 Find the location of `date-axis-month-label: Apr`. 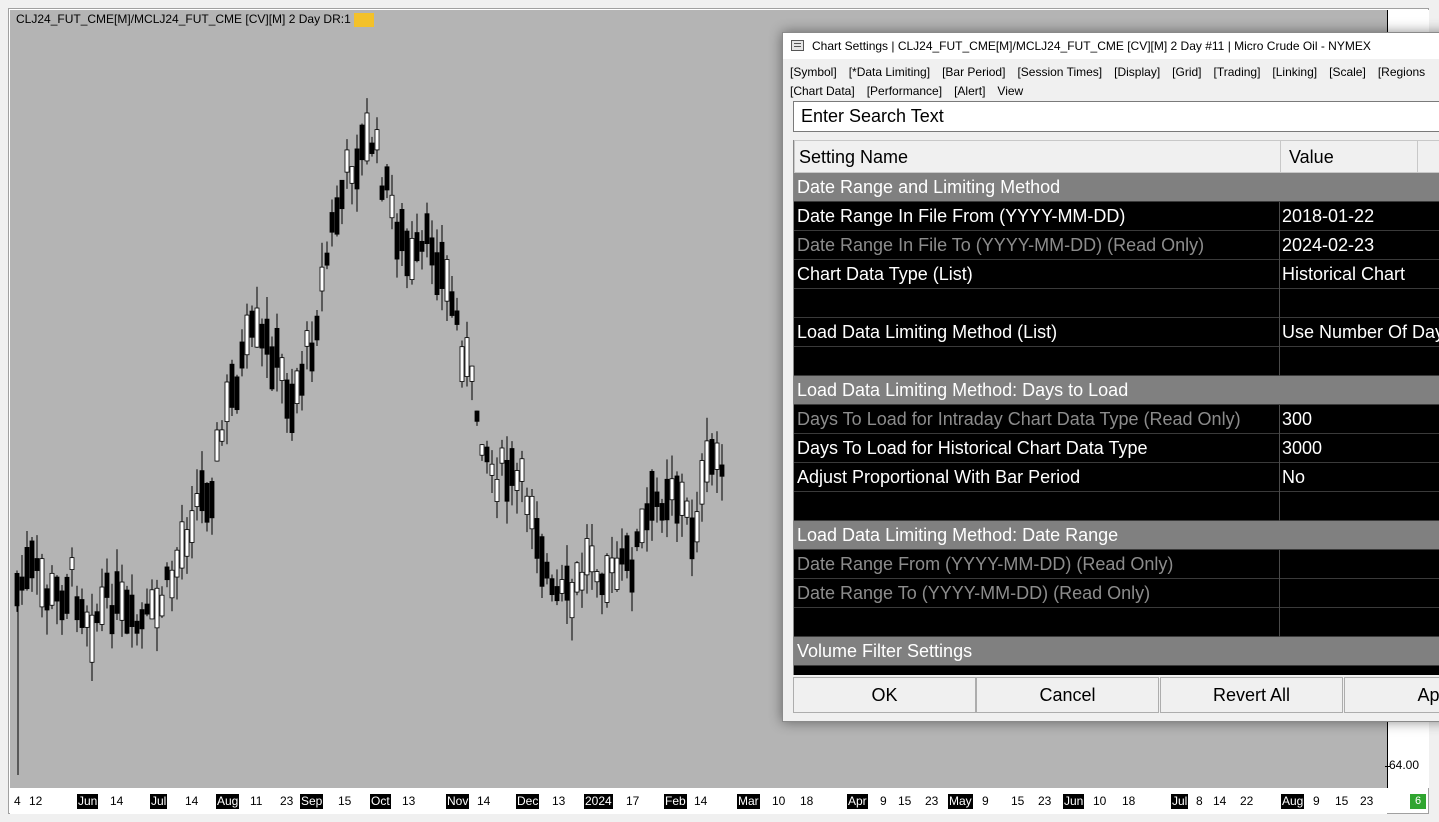

date-axis-month-label: Apr is located at coordinates (857, 801).